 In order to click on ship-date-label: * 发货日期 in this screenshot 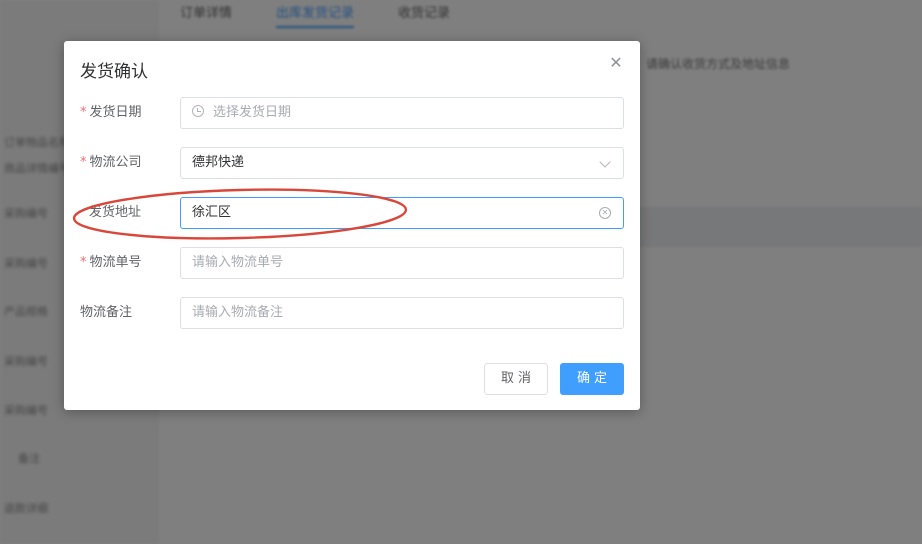, I will do `click(111, 113)`.